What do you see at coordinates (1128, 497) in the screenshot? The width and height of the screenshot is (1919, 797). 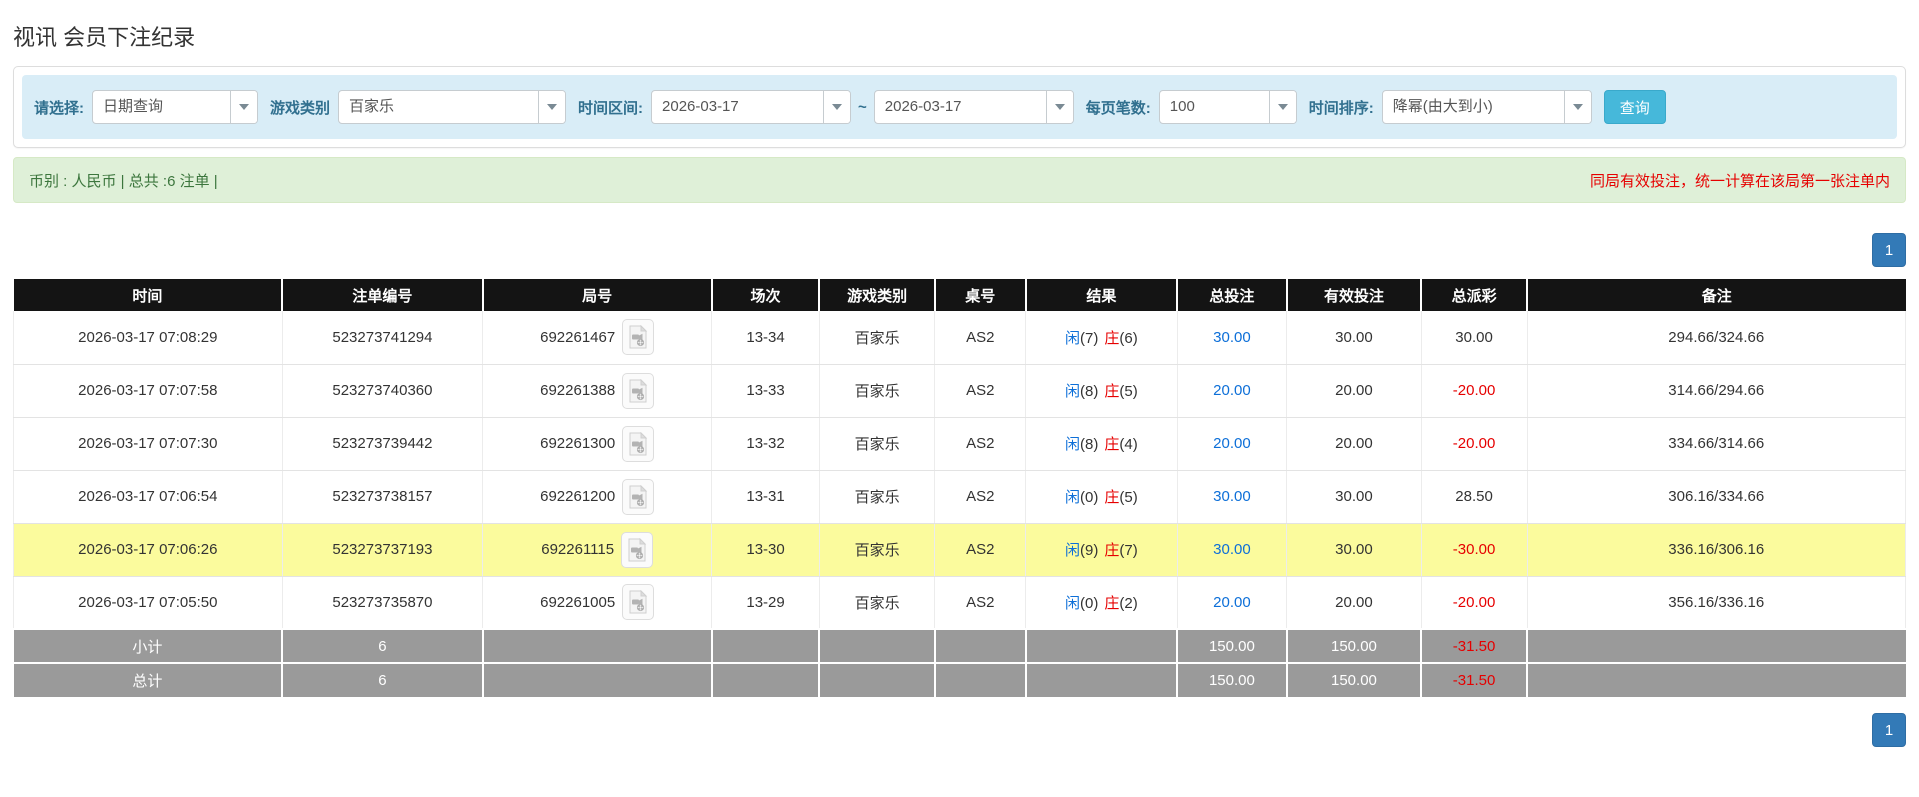 I see `result-banker-points: (5)` at bounding box center [1128, 497].